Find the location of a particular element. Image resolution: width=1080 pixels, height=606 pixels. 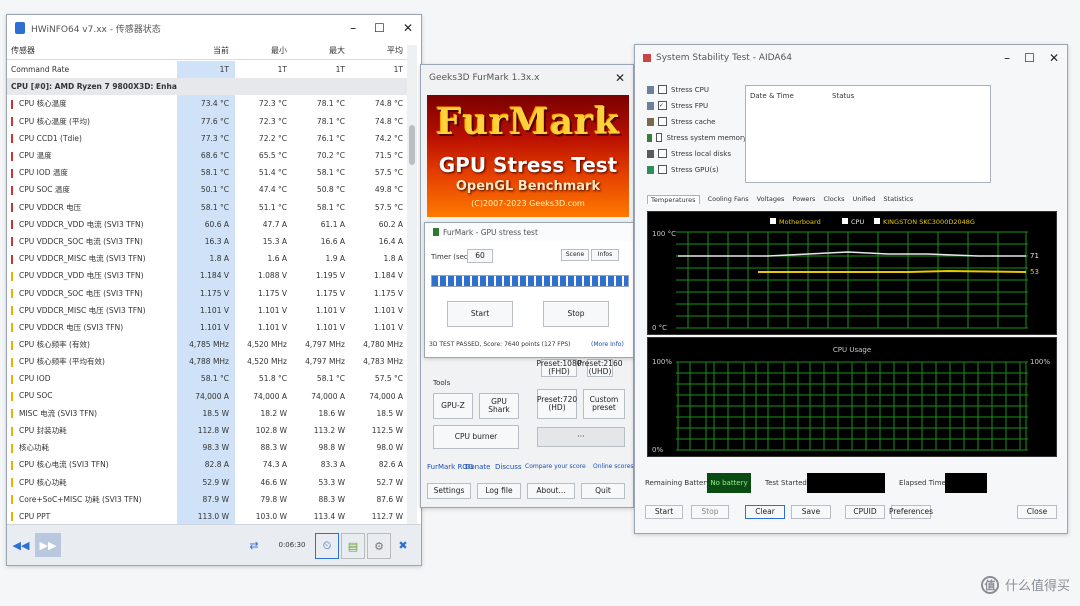

tab-cooling-fans: Cooling Fans is located at coordinates (728, 199).